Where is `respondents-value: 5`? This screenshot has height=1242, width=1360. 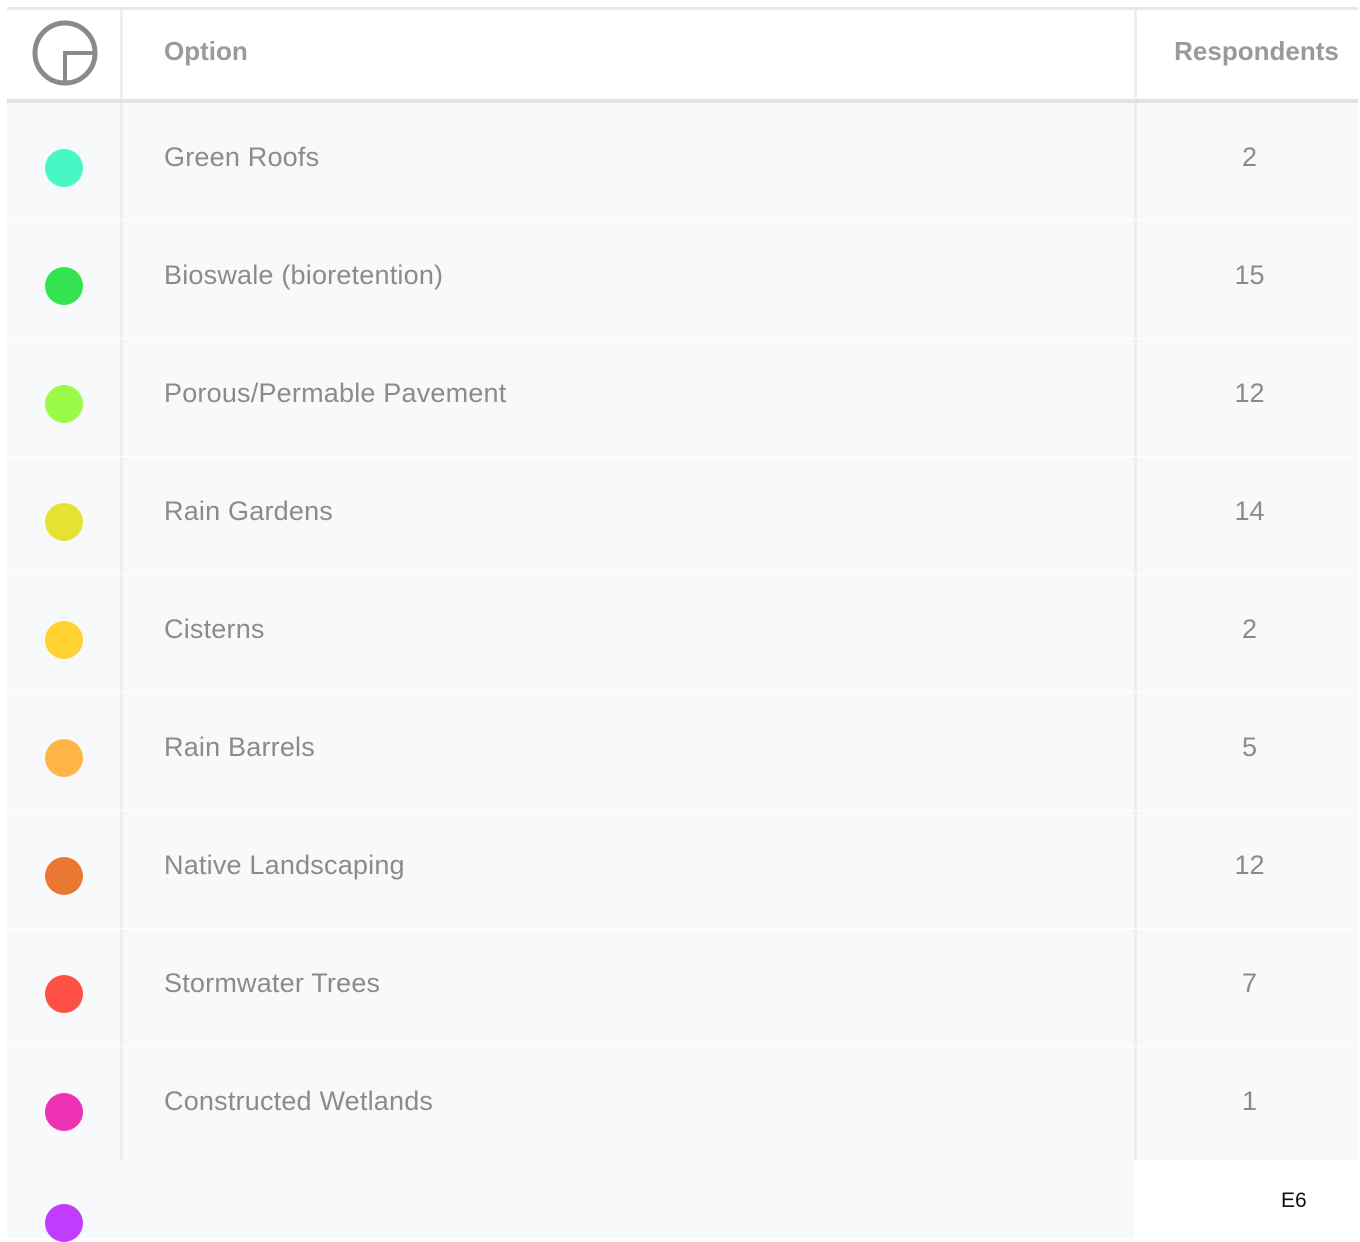
respondents-value: 5 is located at coordinates (1249, 747).